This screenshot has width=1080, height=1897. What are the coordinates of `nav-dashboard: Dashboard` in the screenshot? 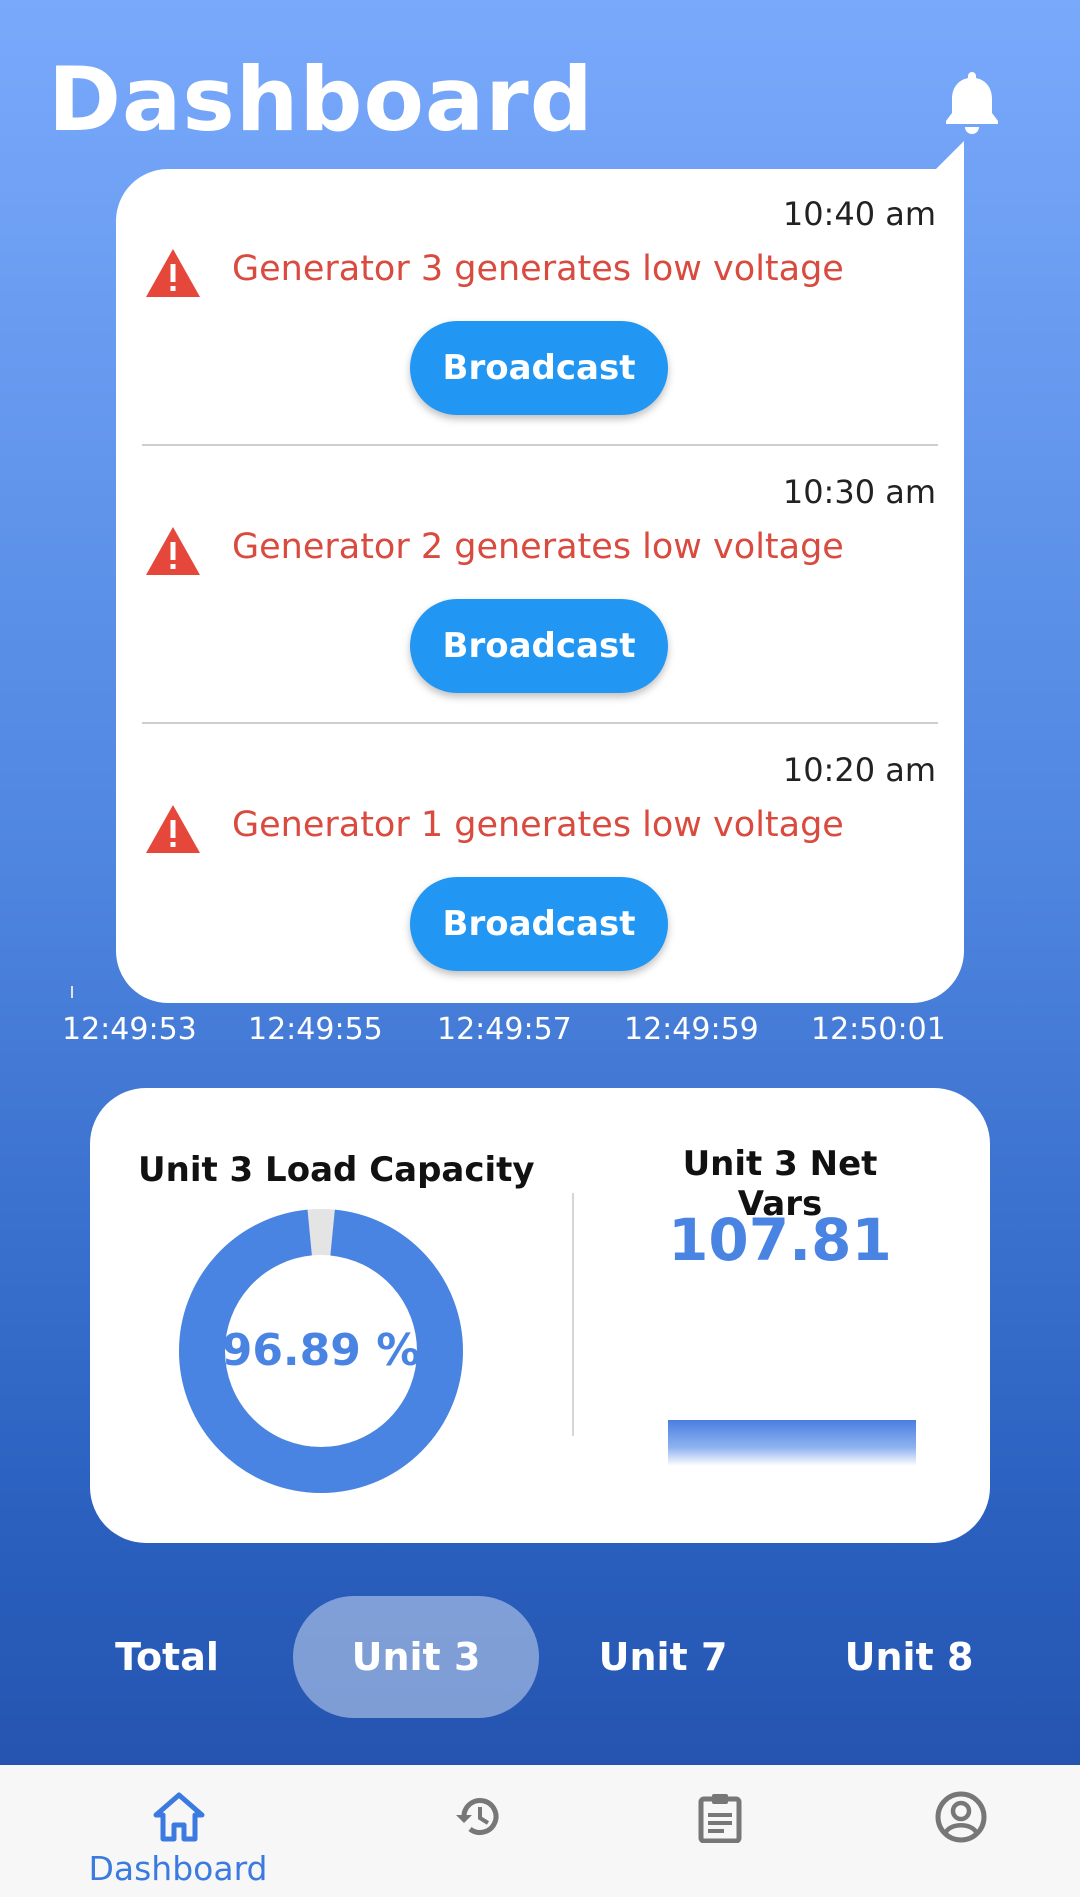 It's located at (178, 1831).